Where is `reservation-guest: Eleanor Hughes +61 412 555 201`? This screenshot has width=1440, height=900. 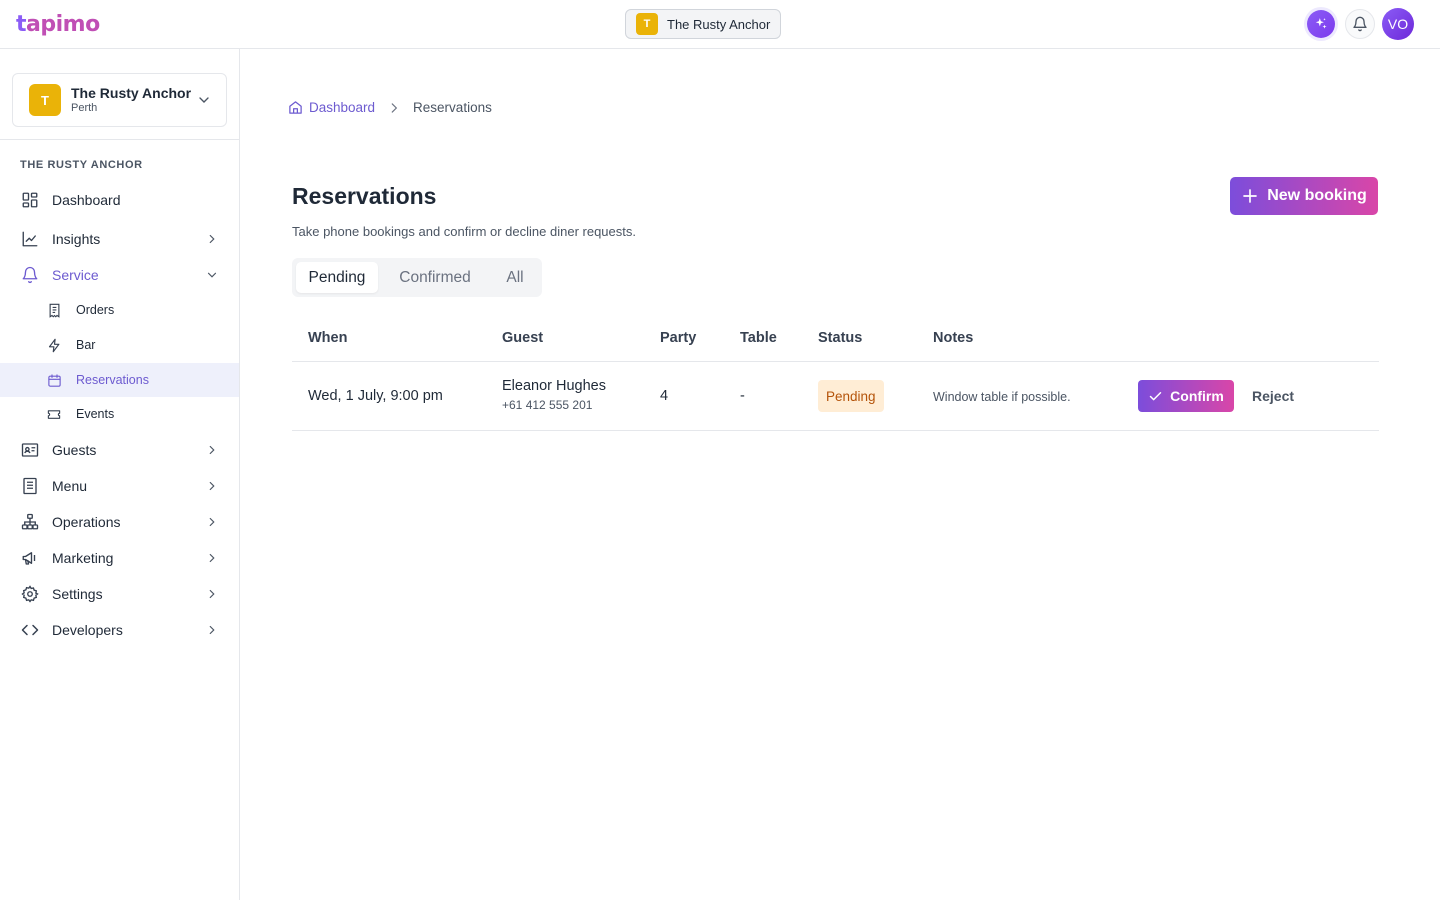 reservation-guest: Eleanor Hughes +61 412 555 201 is located at coordinates (554, 395).